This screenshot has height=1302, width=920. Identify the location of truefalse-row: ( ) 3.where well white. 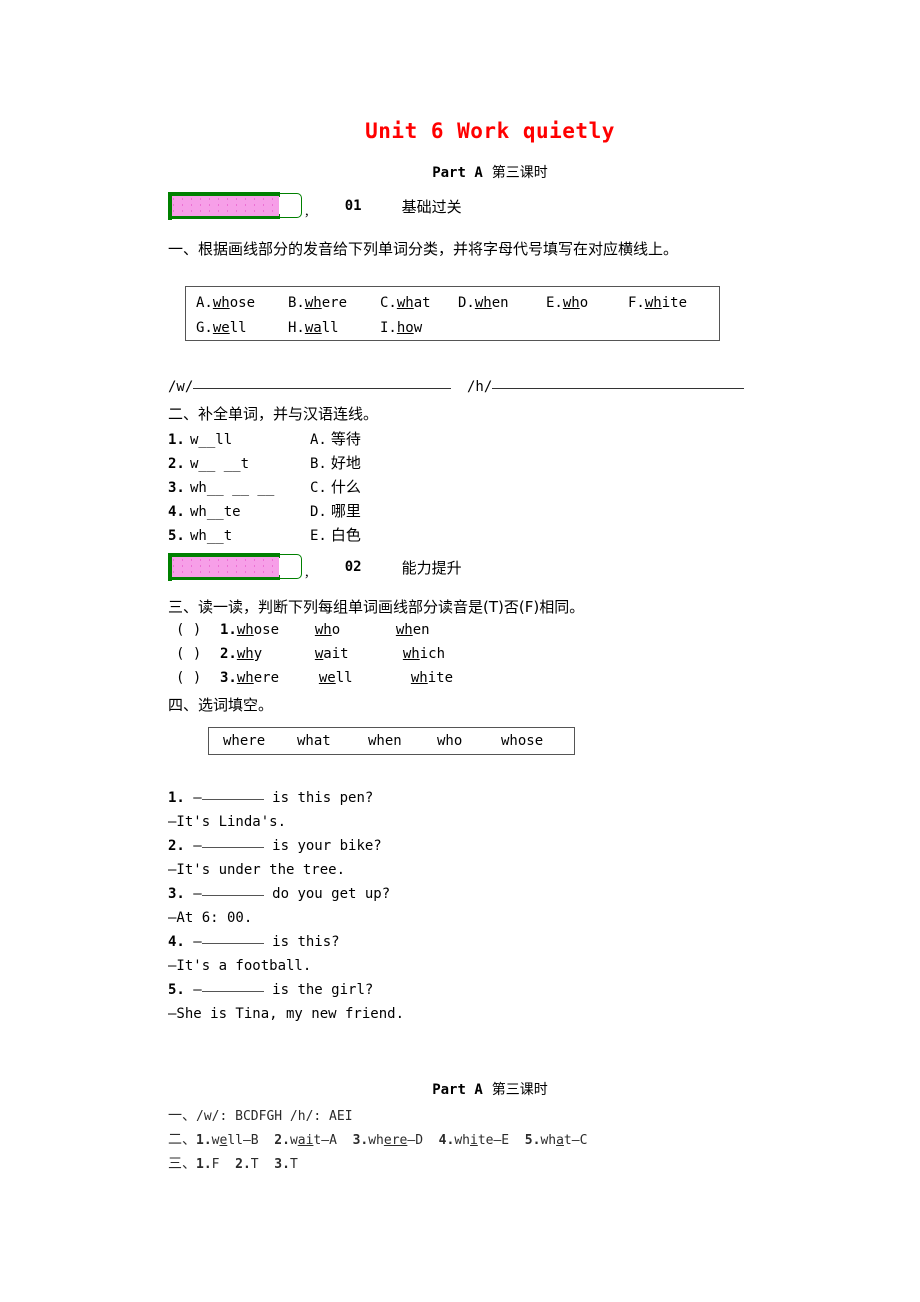
(314, 678).